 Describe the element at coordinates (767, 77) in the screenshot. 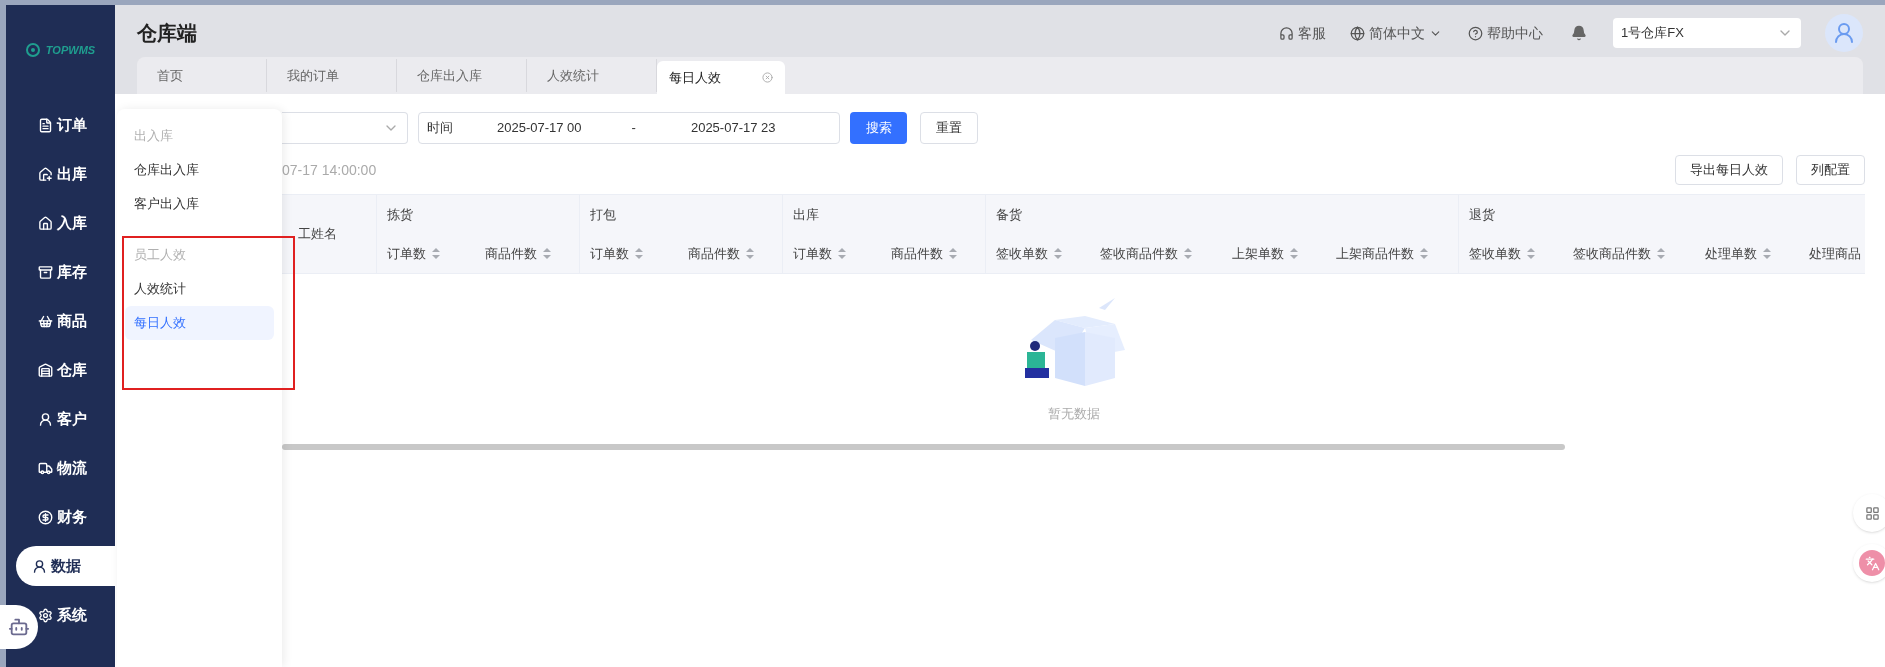

I see `close-icon` at that location.